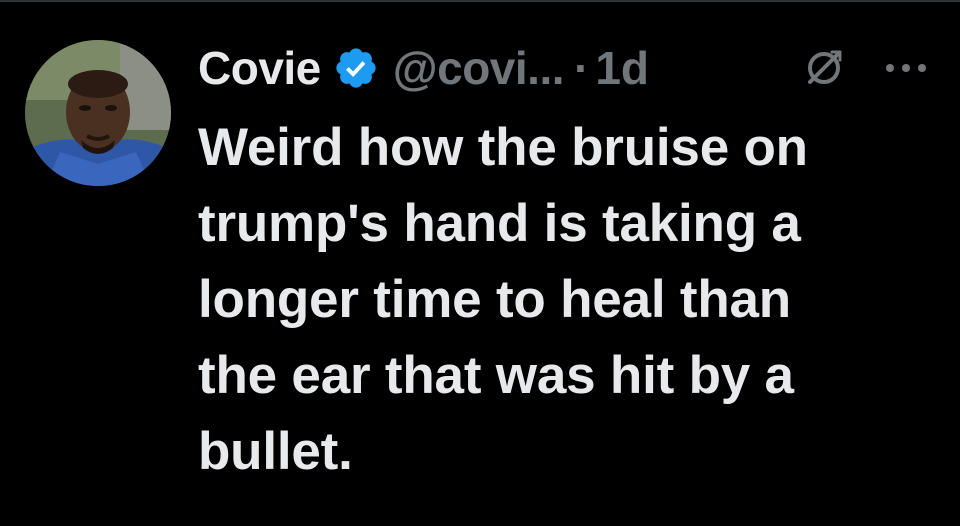 The image size is (960, 526). Describe the element at coordinates (622, 68) in the screenshot. I see `timestamp: 1d` at that location.